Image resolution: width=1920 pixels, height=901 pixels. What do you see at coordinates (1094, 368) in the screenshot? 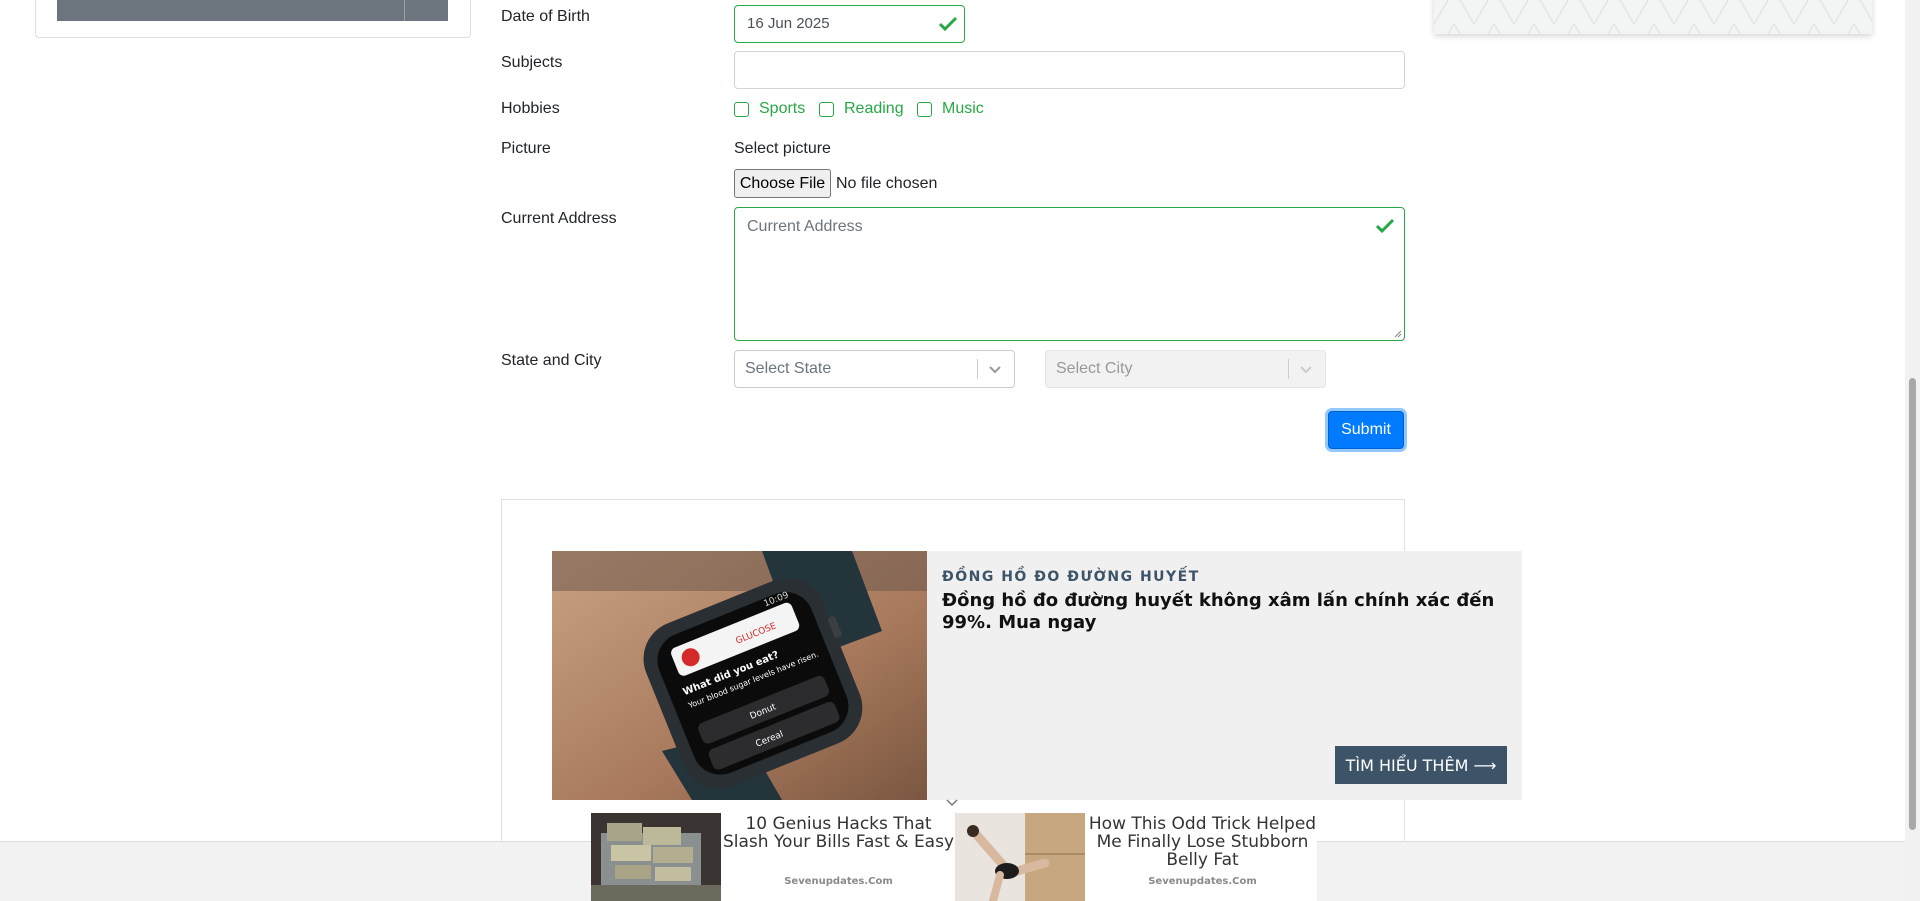
I see `city-placeholder: Select City` at bounding box center [1094, 368].